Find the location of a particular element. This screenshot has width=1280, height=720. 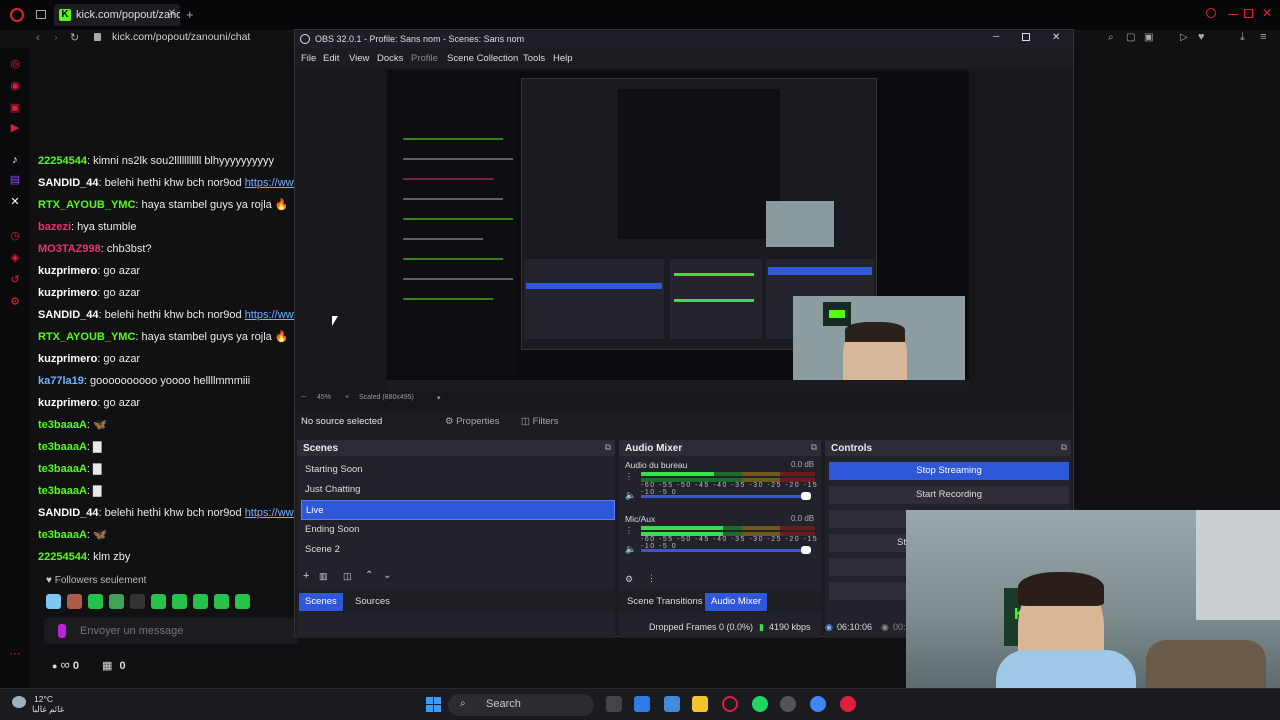

more-icon: ⋯ is located at coordinates (15, 654).